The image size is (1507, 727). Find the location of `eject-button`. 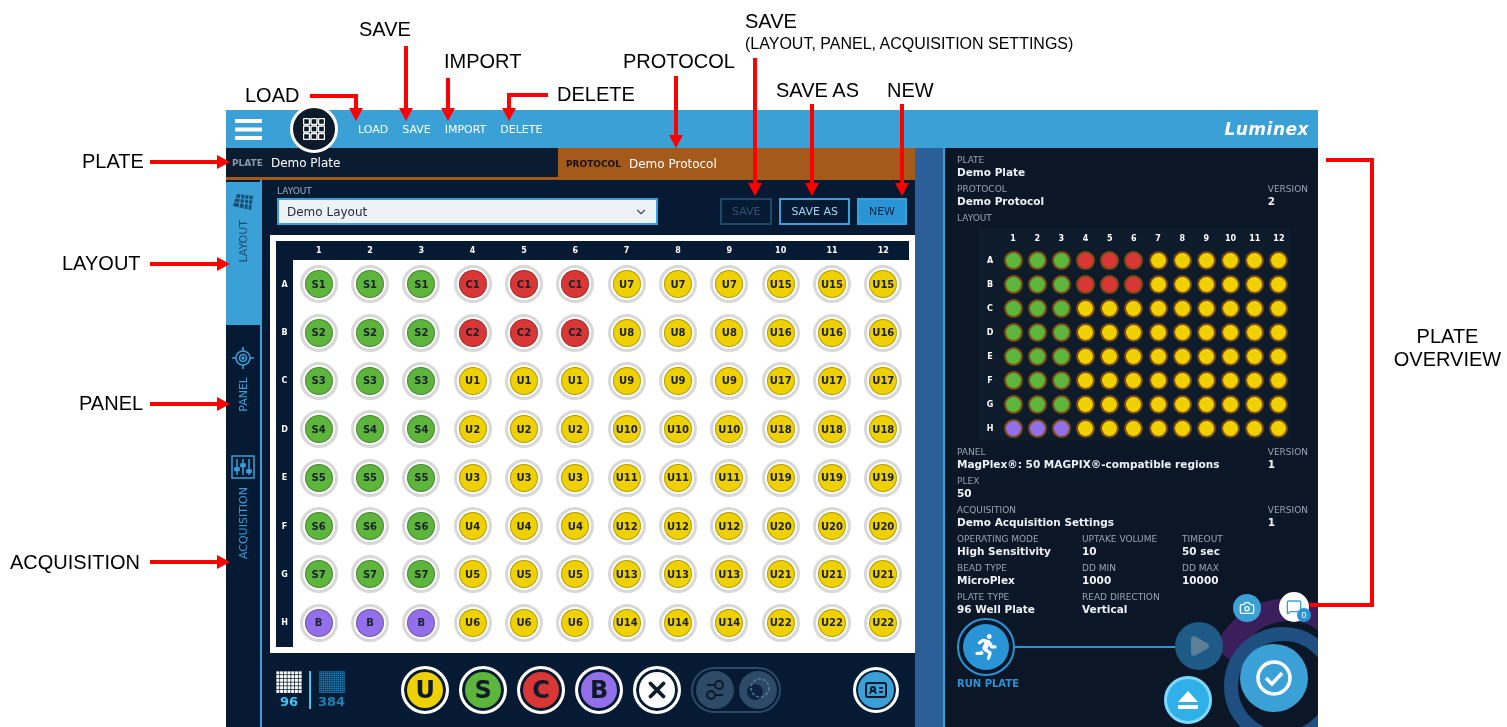

eject-button is located at coordinates (1188, 700).